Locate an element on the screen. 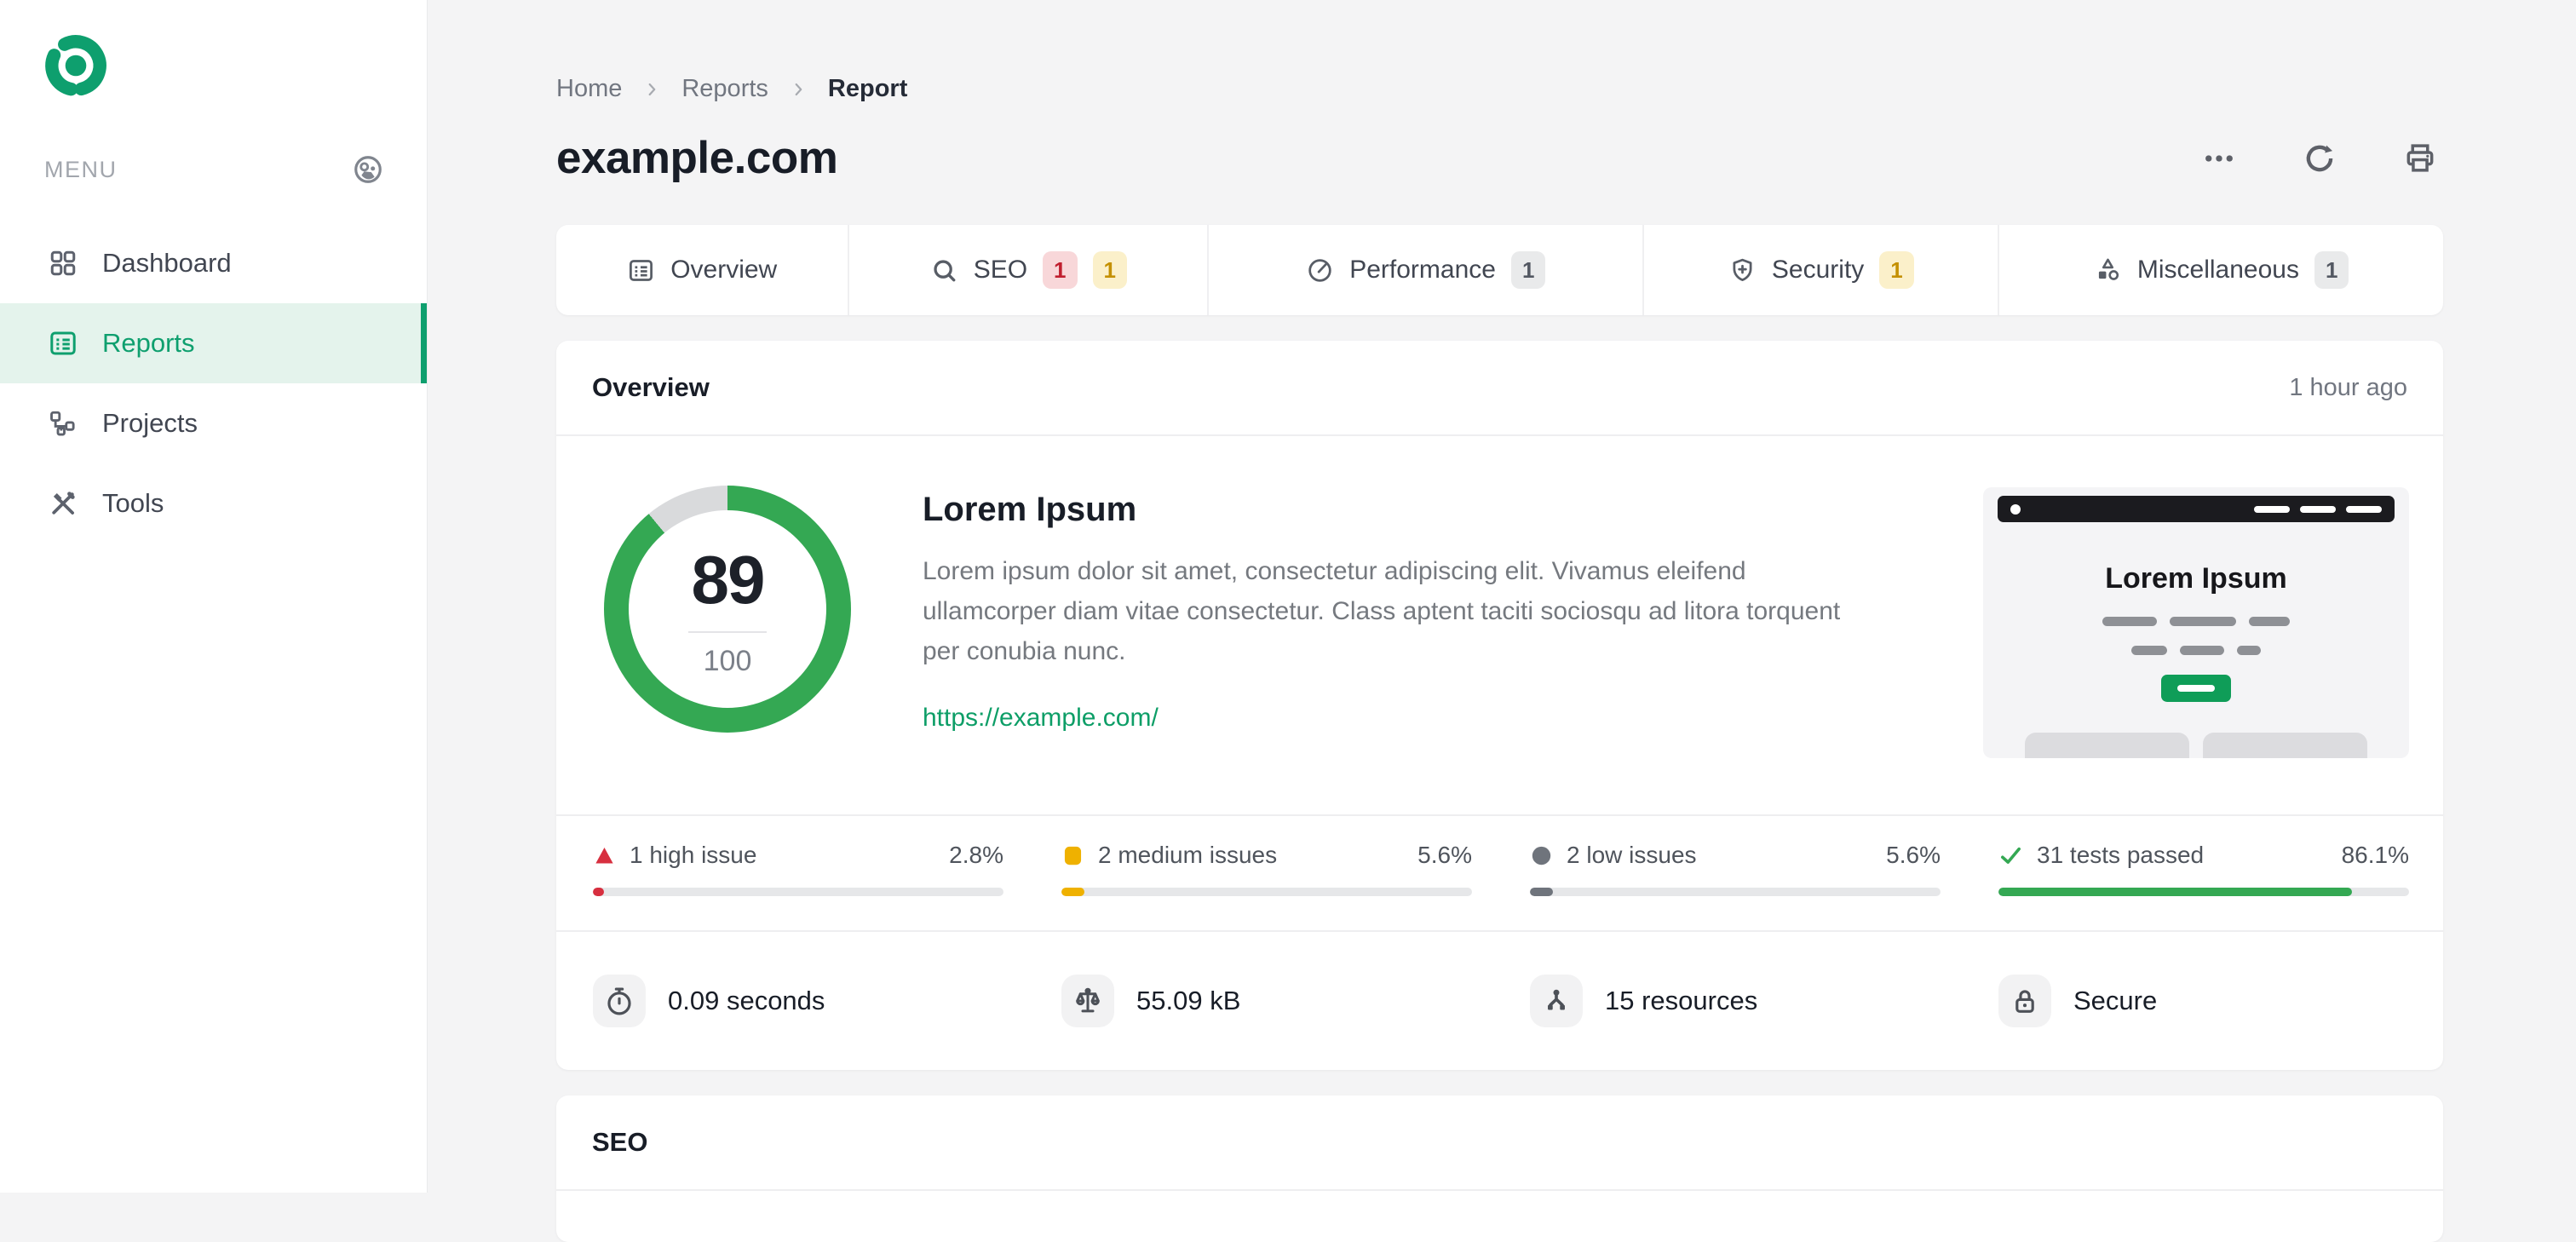 The height and width of the screenshot is (1242, 2576). sidebar-item-projects: Projects is located at coordinates (214, 423).